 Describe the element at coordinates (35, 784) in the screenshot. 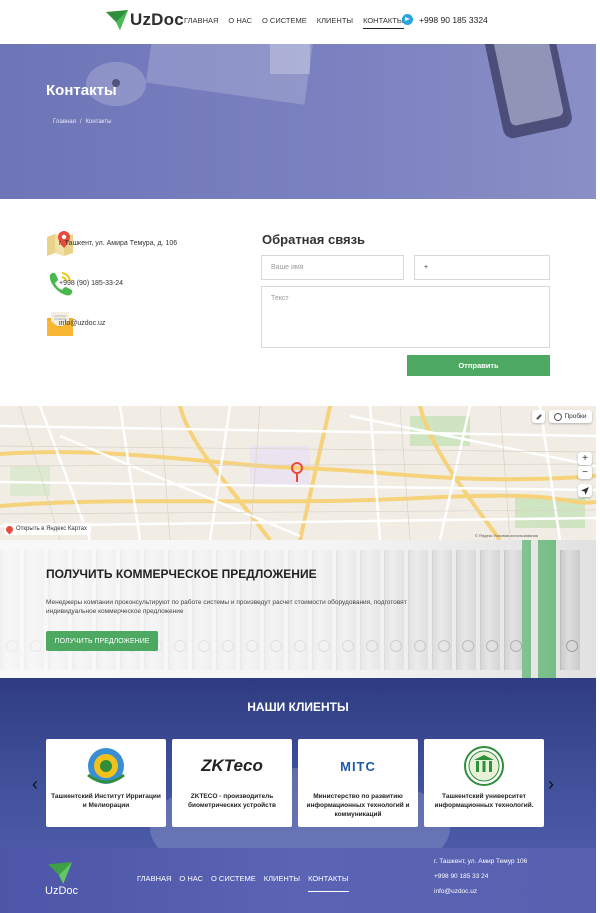

I see `clients-prev-arrow: ‹` at that location.